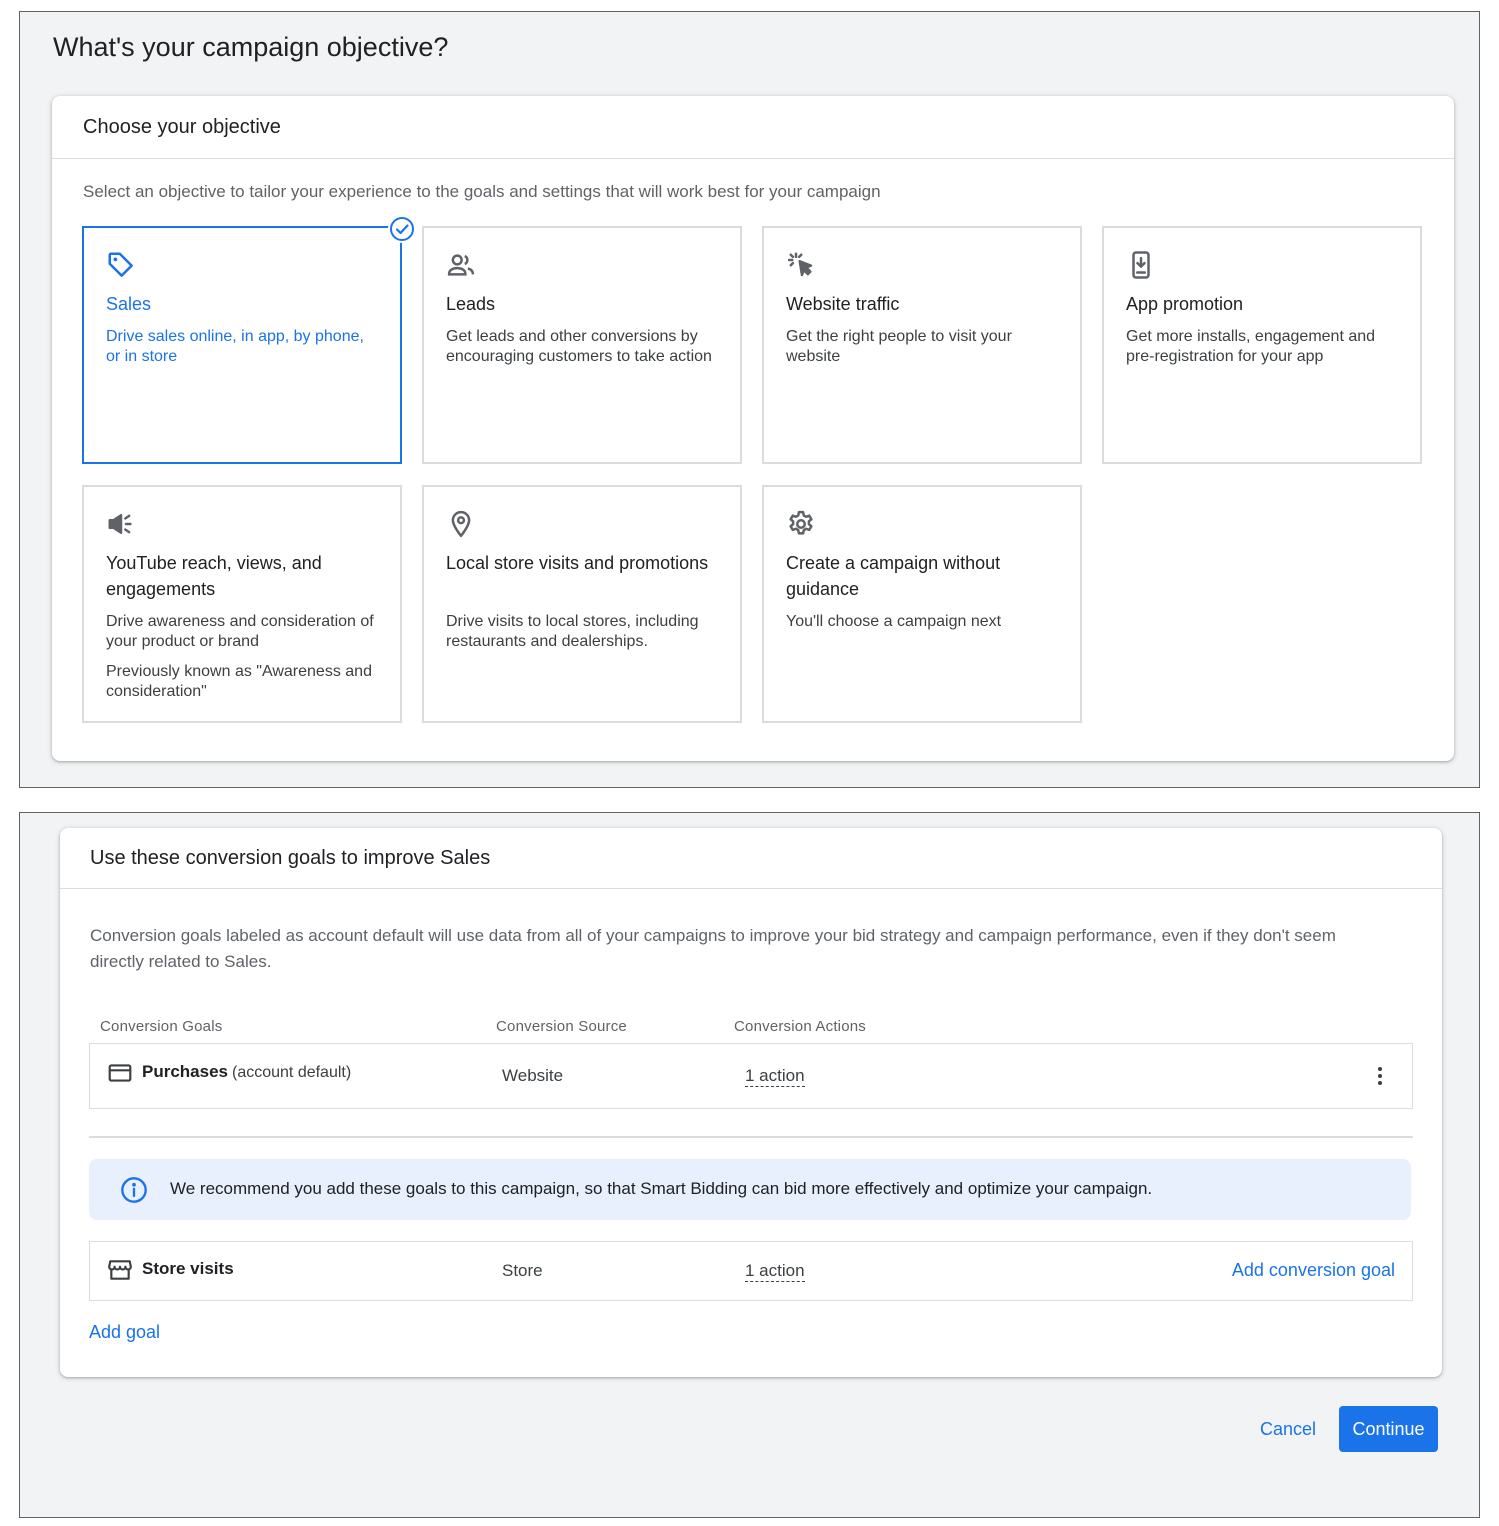  Describe the element at coordinates (120, 1270) in the screenshot. I see `storefront-icon` at that location.